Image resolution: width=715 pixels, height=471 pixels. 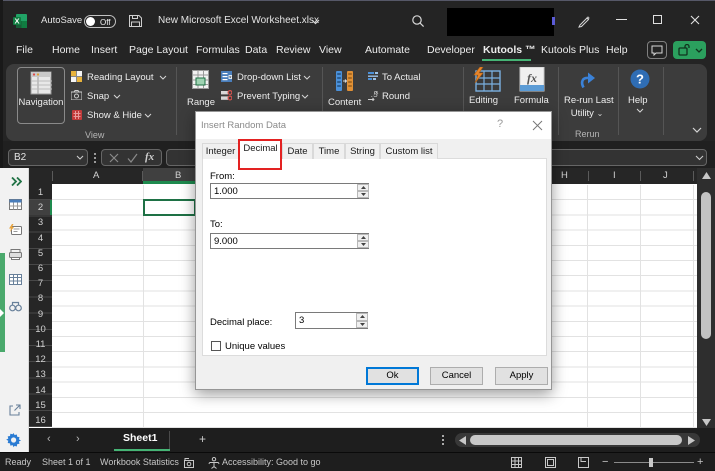 I want to click on svg-text: fx, so click(x=532, y=78).